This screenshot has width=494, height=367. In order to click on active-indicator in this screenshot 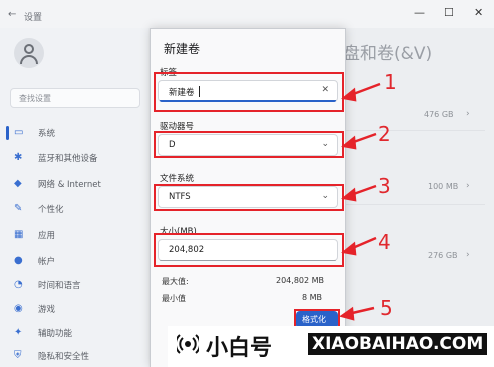, I will do `click(7, 133)`.